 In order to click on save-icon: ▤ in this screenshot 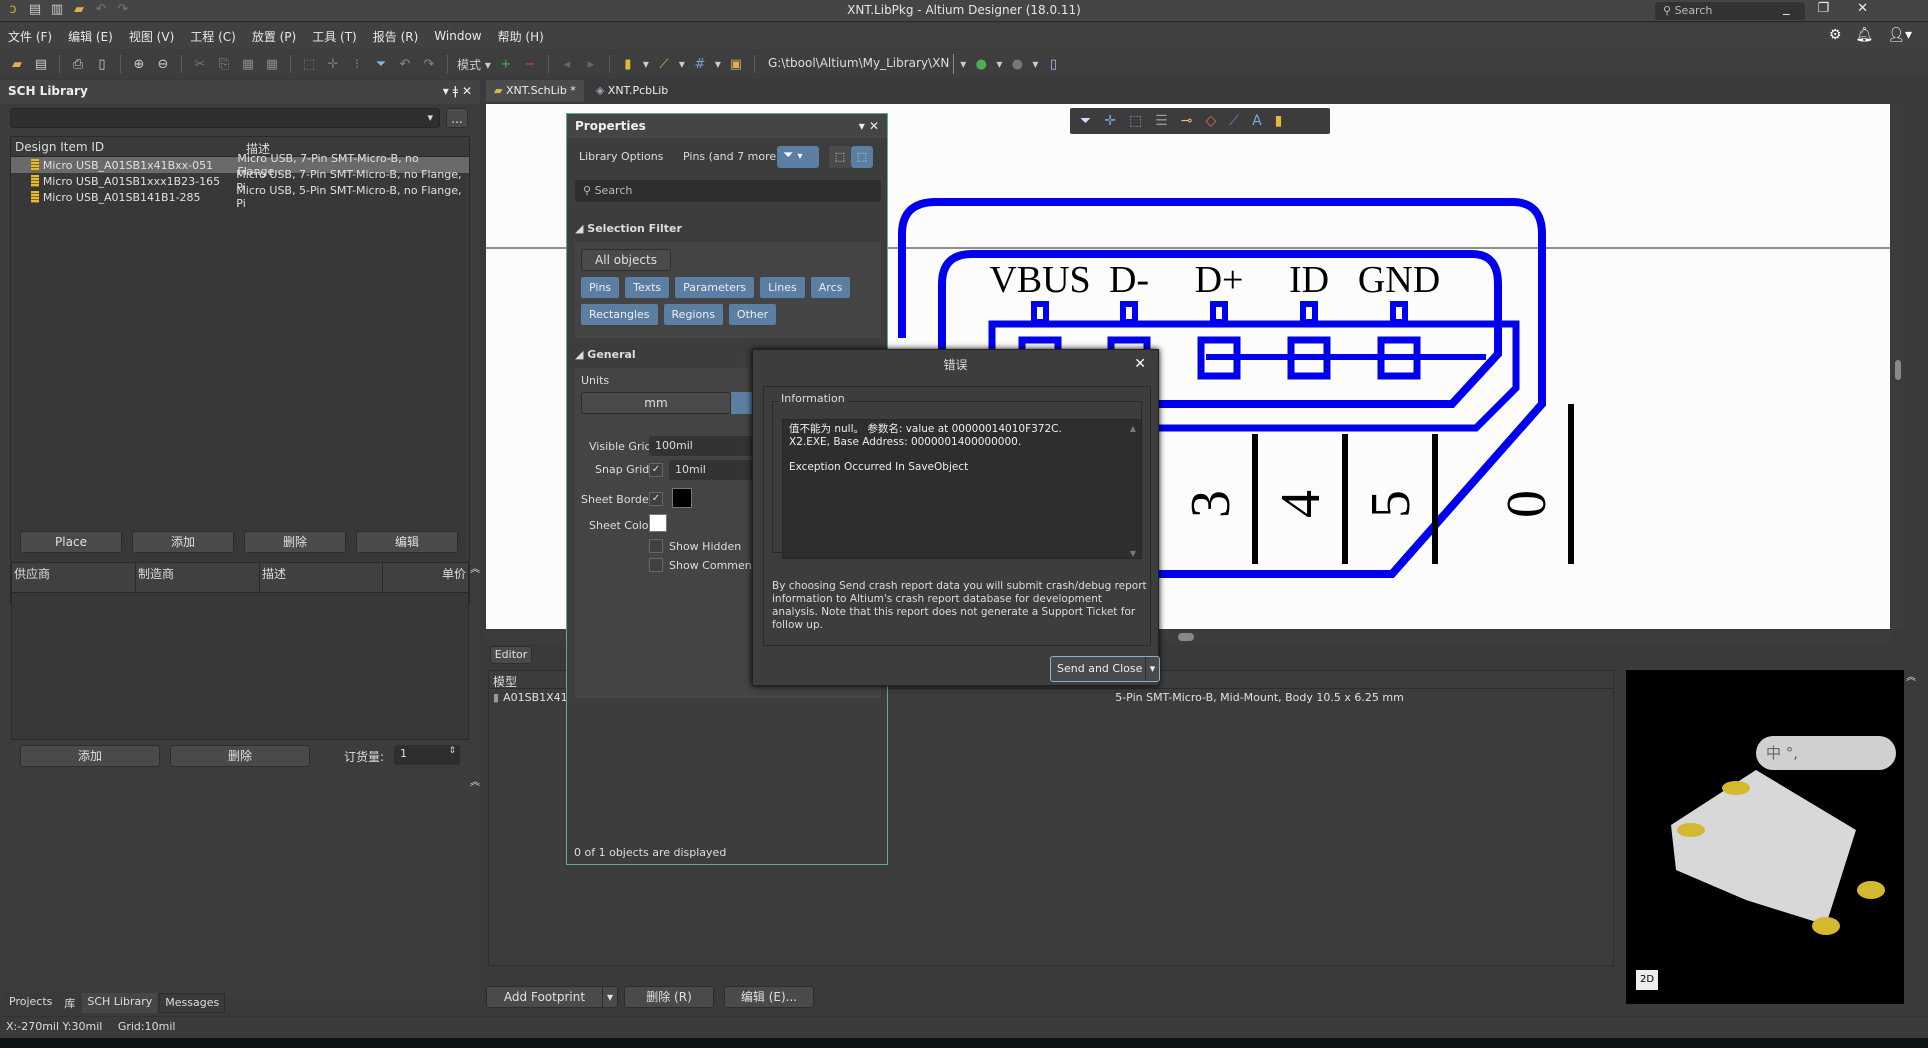, I will do `click(41, 64)`.